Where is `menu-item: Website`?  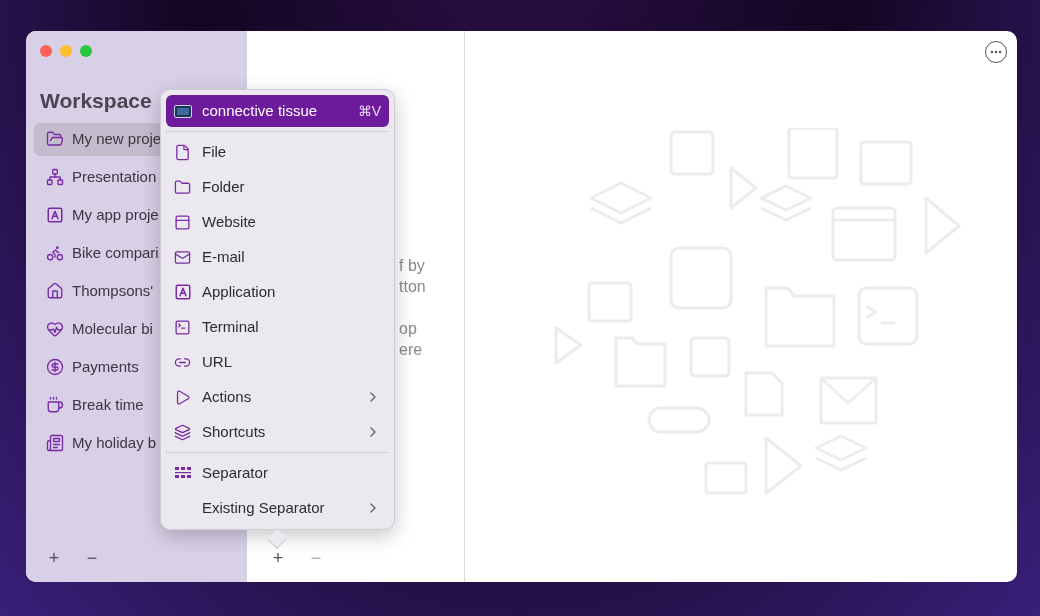 menu-item: Website is located at coordinates (277, 222).